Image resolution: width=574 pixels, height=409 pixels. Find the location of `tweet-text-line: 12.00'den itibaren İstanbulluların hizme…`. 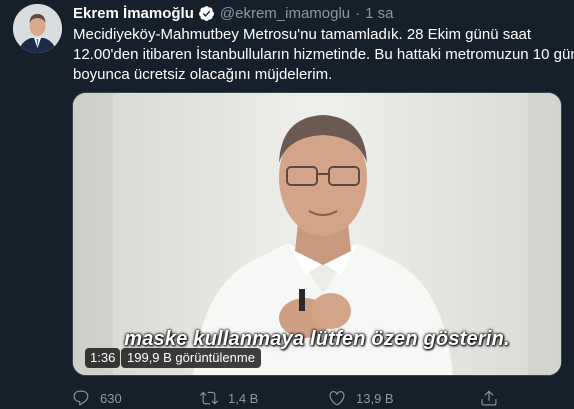

tweet-text-line: 12.00'den itibaren İstanbulluların hizme… is located at coordinates (323, 54).